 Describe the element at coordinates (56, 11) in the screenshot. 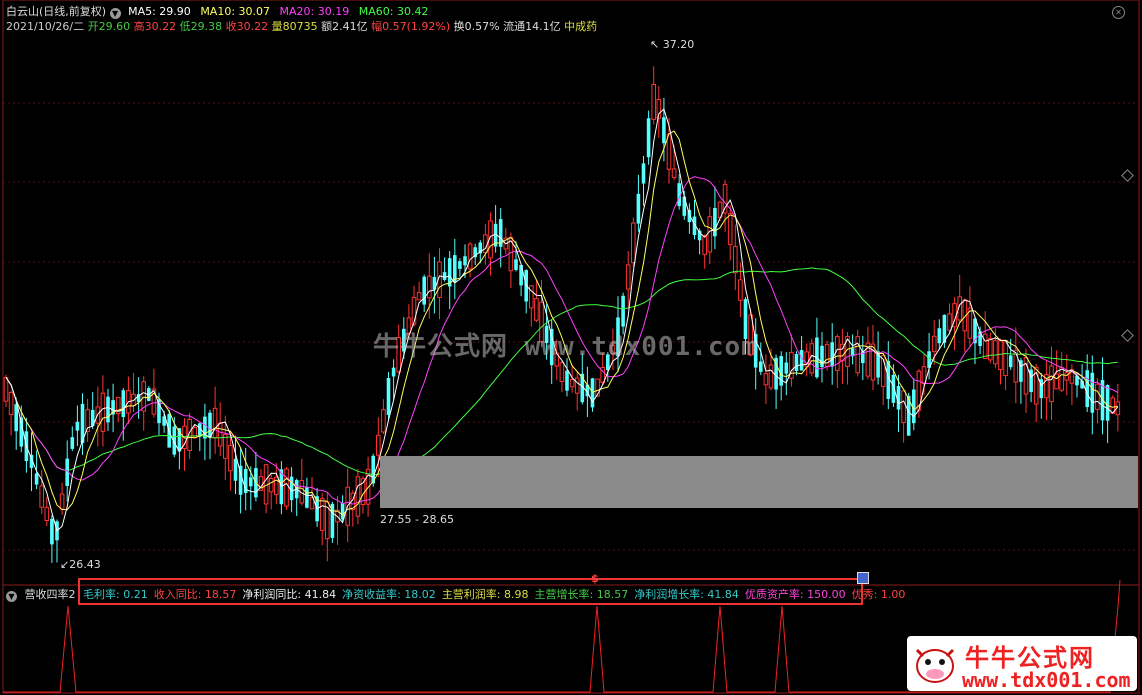

I see `stock-title: 白云山(日线,前复权)` at that location.